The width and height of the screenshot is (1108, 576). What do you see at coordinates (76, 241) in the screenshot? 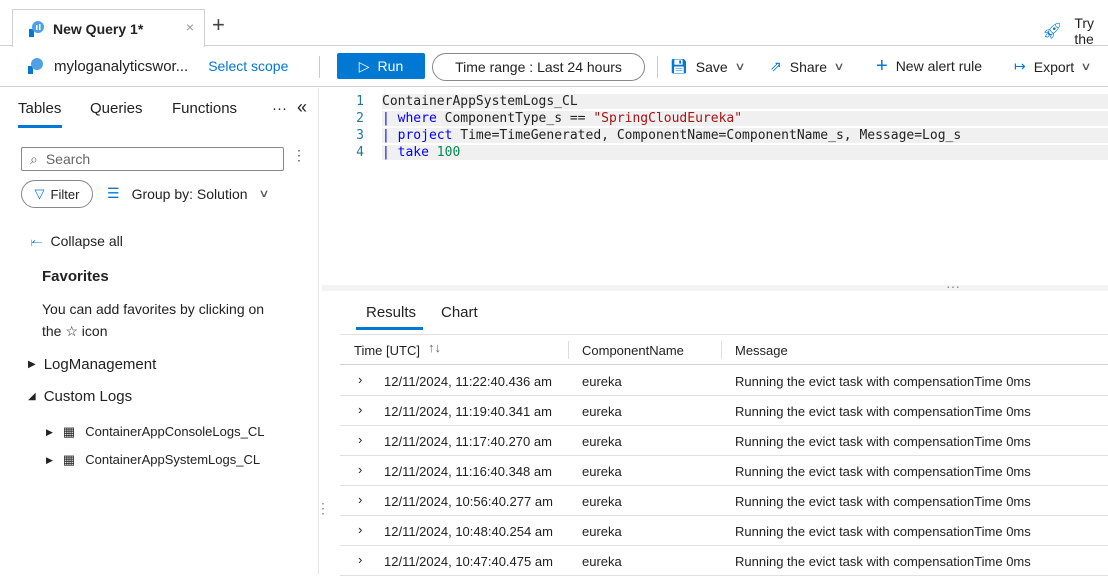
I see `collapse-all-button: ⥒ Collapse all` at bounding box center [76, 241].